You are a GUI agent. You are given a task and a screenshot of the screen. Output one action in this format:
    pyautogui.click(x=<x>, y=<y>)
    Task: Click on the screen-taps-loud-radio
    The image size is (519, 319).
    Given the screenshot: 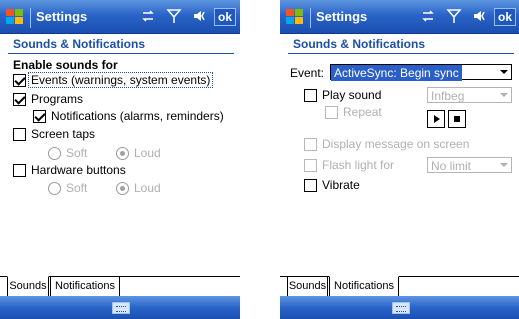 What is the action you would take?
    pyautogui.click(x=122, y=153)
    